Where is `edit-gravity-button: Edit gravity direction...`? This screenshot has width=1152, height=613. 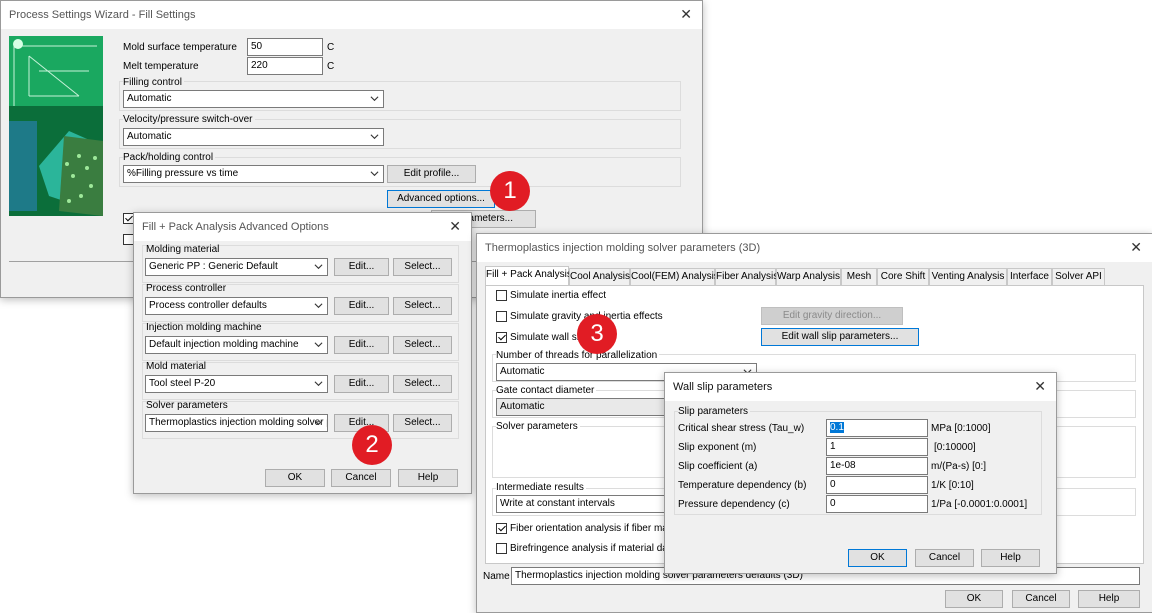 edit-gravity-button: Edit gravity direction... is located at coordinates (832, 316).